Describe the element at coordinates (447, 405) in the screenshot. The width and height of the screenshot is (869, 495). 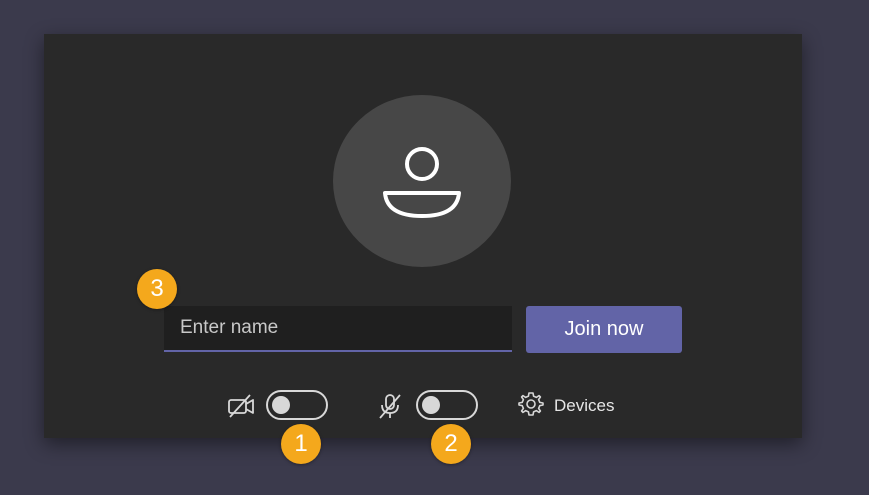
I see `microphone-toggle` at that location.